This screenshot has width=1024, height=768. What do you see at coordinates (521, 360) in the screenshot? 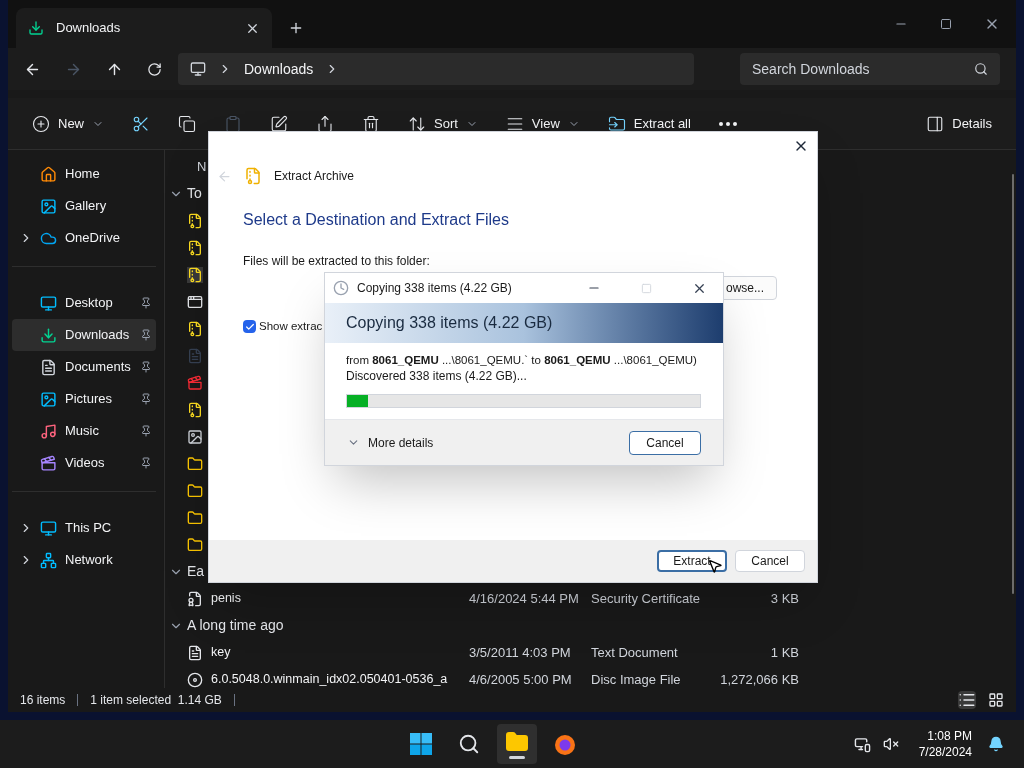
I see `copy-route: from 8061_QEMU ...\8061_QEMU.` to 8061_QEMU ...\8061_QEMU)` at bounding box center [521, 360].